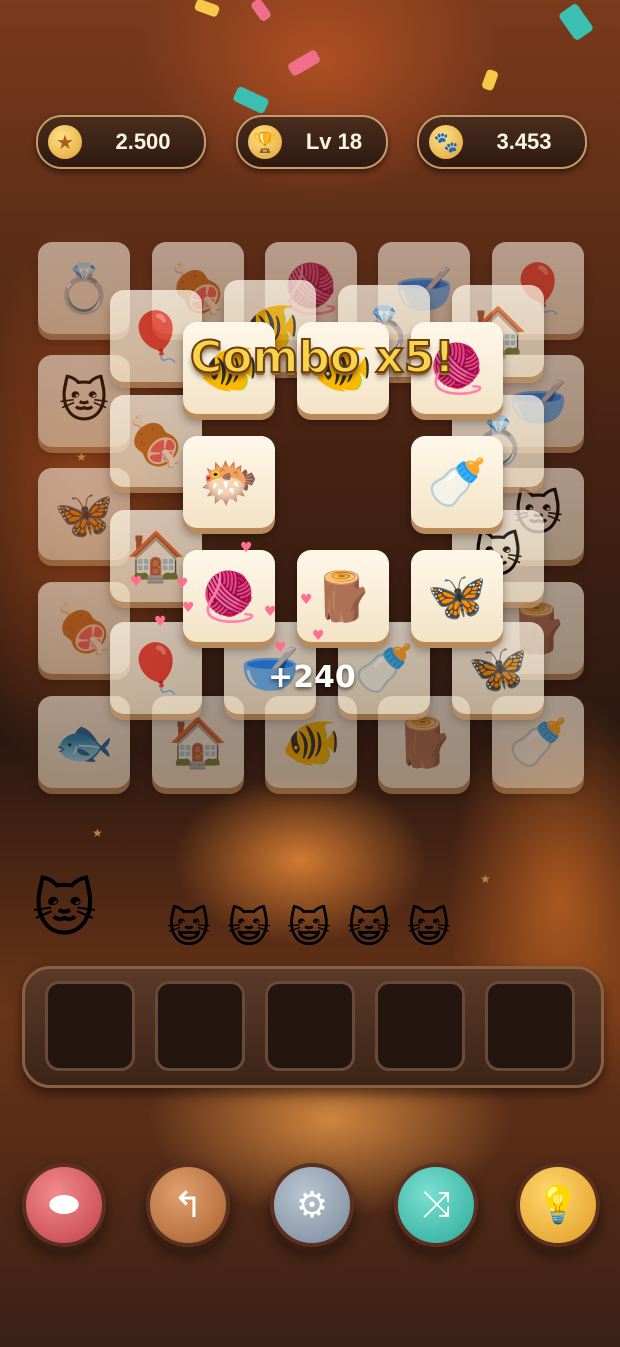  What do you see at coordinates (334, 141) in the screenshot?
I see `level-value: Lv 18` at bounding box center [334, 141].